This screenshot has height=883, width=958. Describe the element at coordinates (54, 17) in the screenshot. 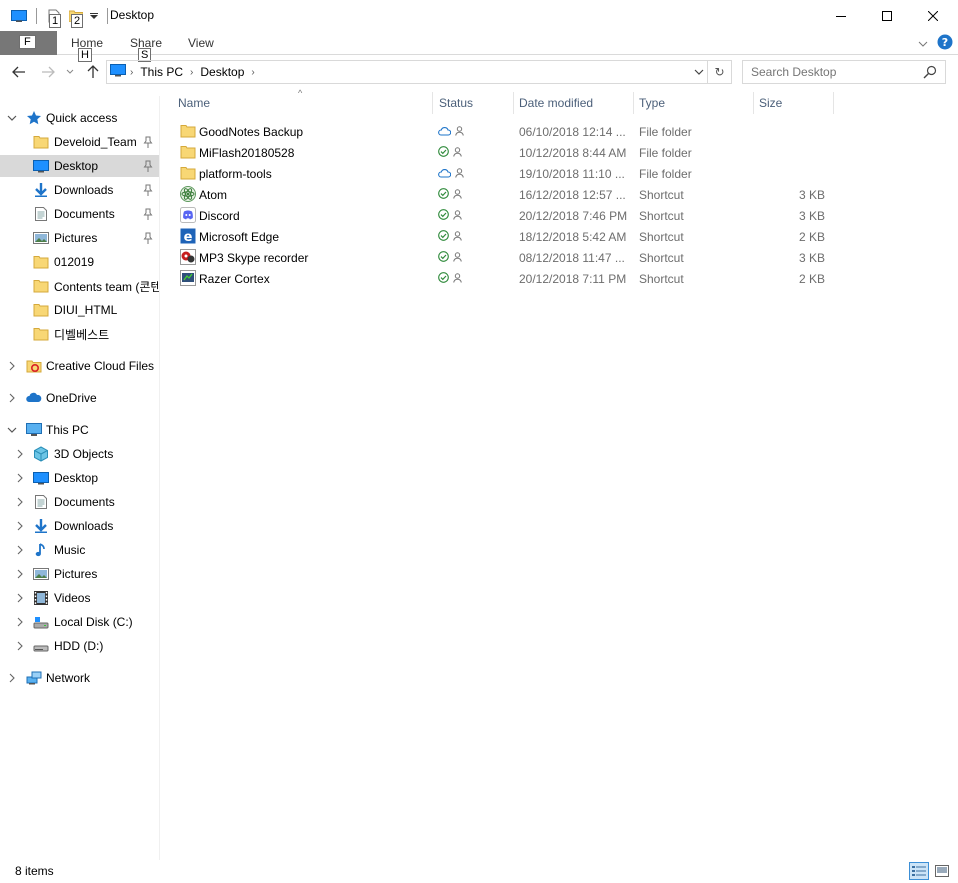

I see `properties-button: 1` at that location.